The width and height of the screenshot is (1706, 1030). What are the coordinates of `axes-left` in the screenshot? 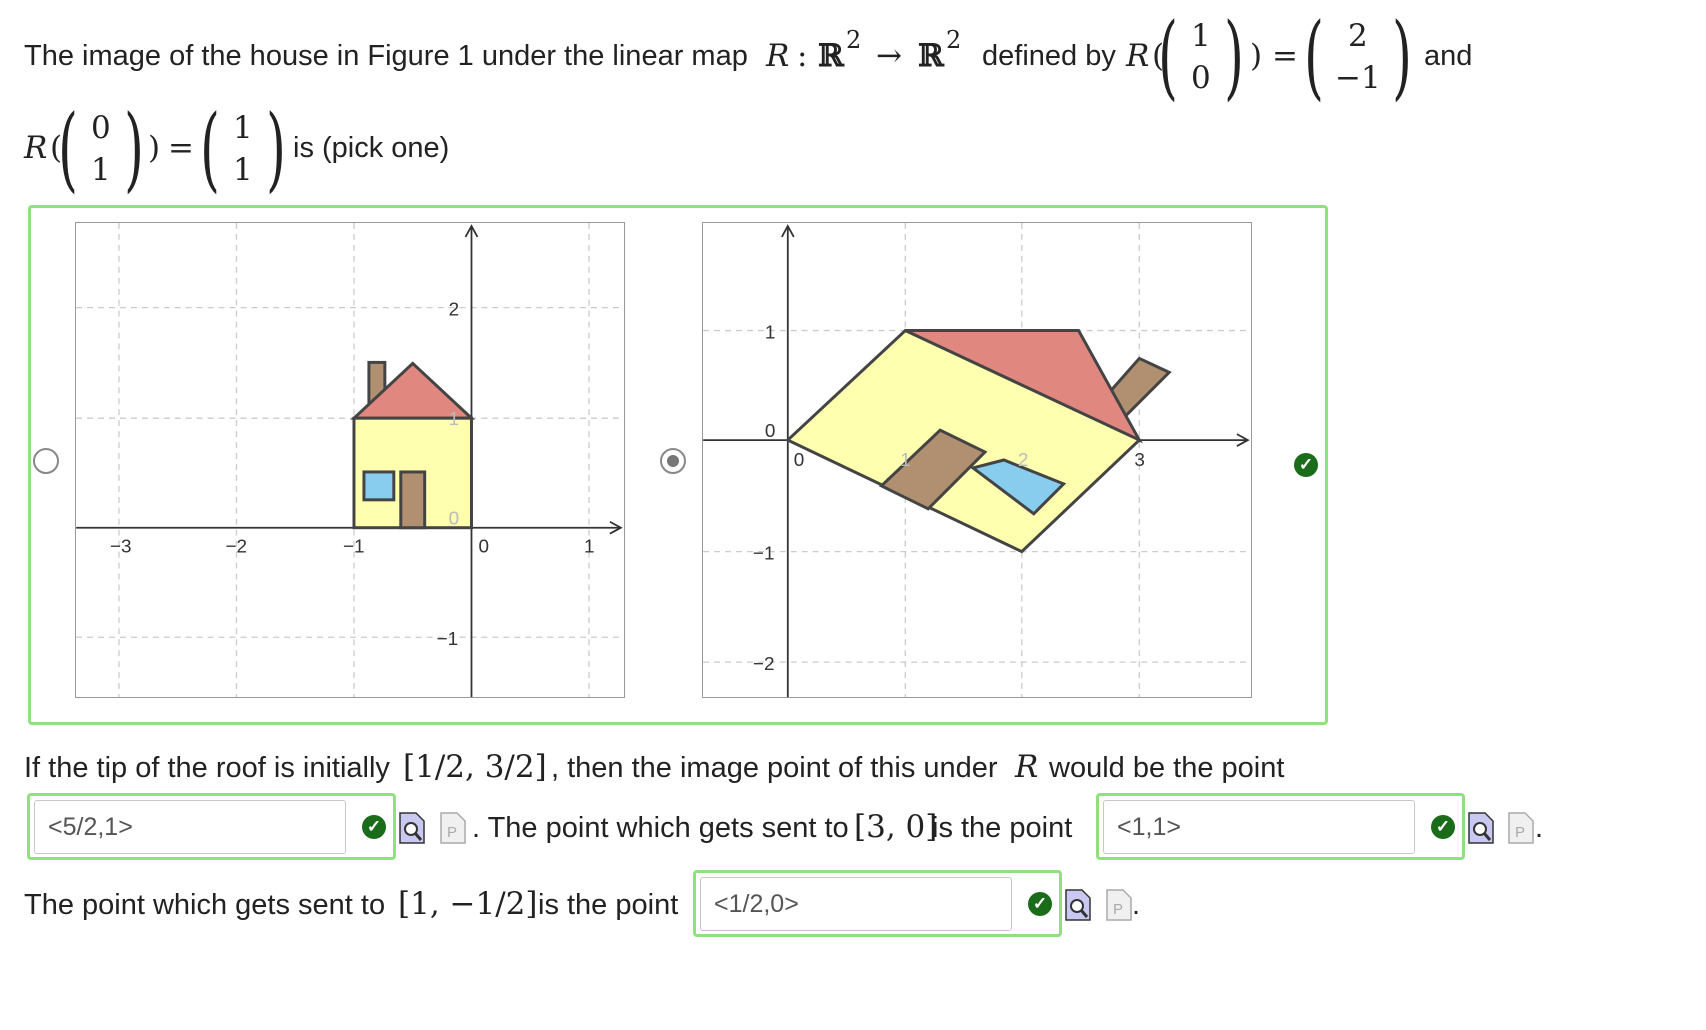 It's located at (349, 460).